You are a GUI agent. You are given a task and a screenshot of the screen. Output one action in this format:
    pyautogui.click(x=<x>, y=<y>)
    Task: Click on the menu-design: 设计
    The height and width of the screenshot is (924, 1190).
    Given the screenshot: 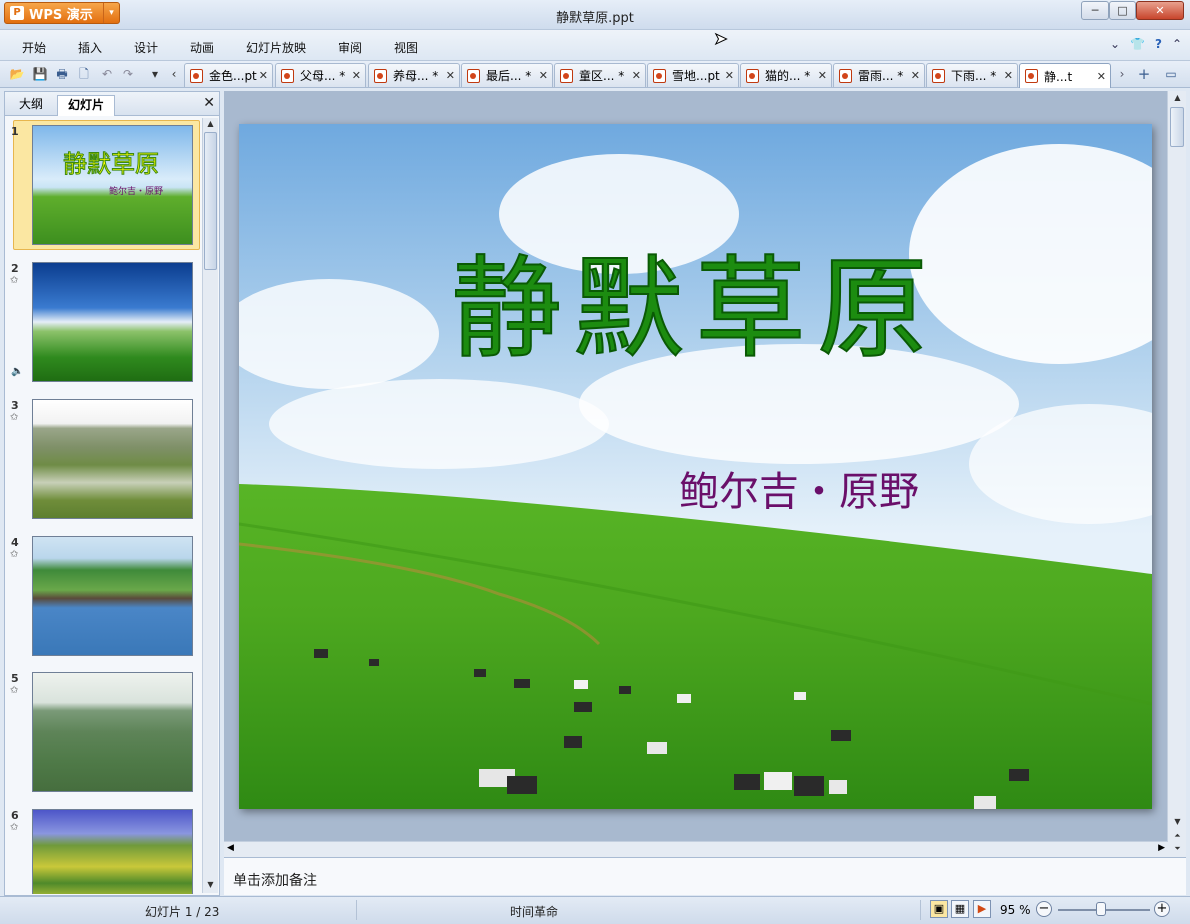 What is the action you would take?
    pyautogui.click(x=146, y=47)
    